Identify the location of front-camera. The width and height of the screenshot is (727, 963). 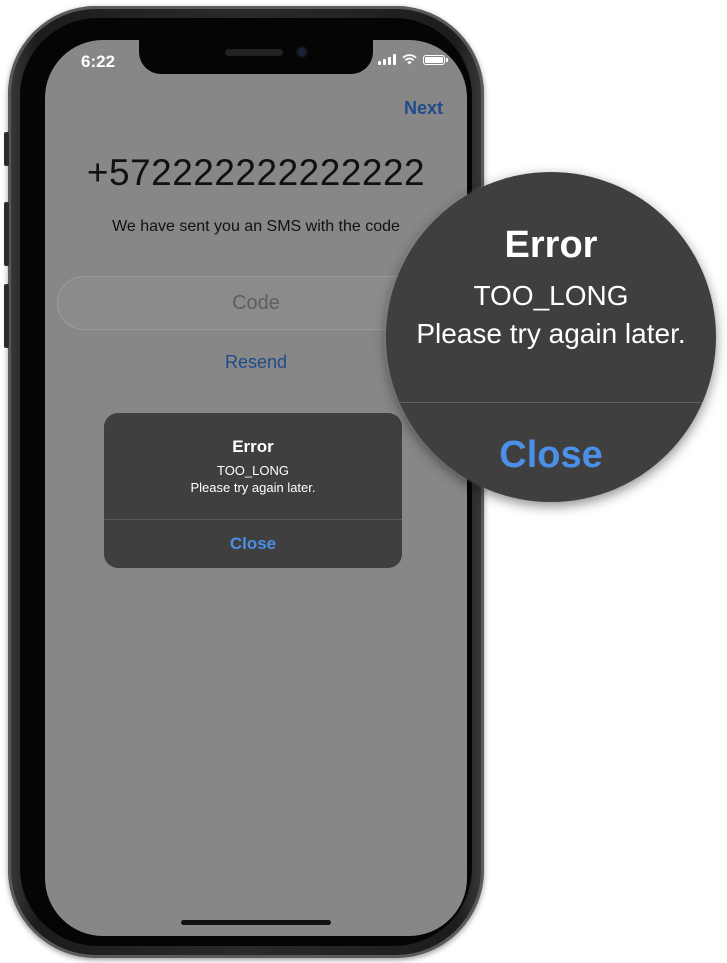
(302, 52).